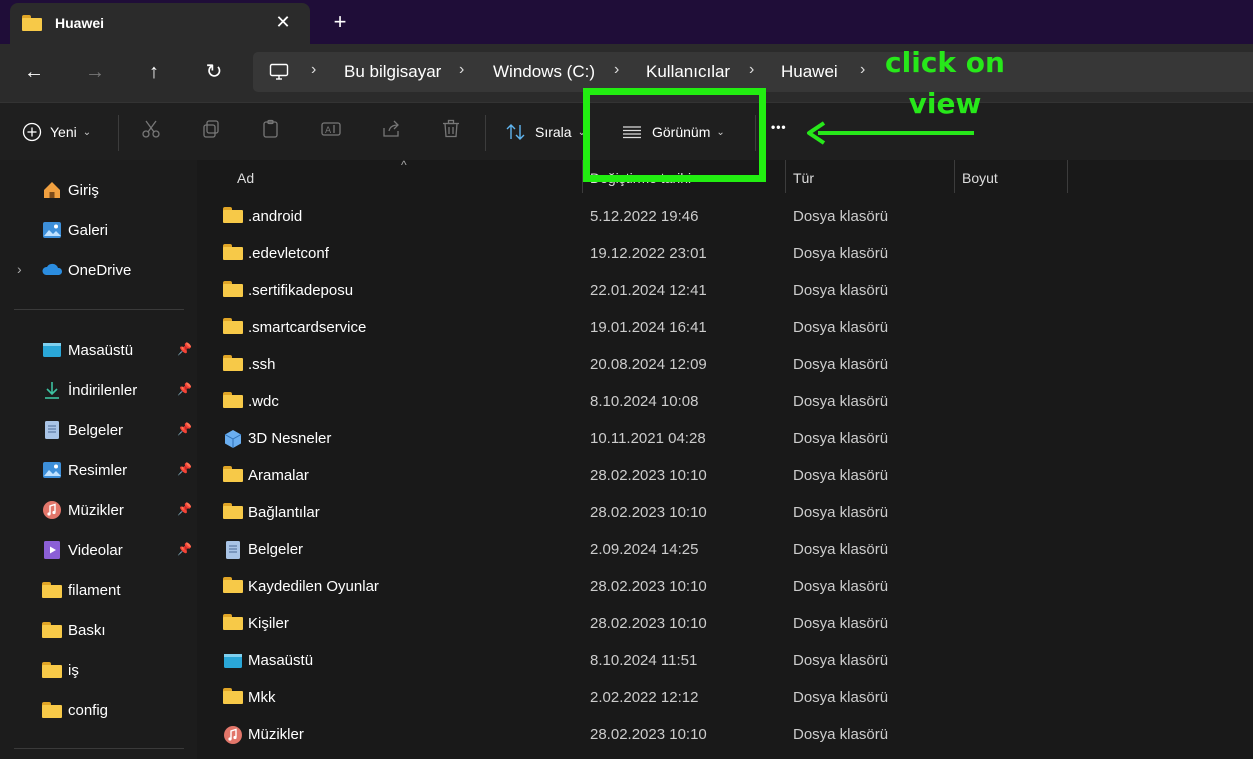 The height and width of the screenshot is (759, 1253). What do you see at coordinates (725, 476) in the screenshot?
I see `file-row: Aramalar 28.02.2023 10:10 Dosya klasörü` at bounding box center [725, 476].